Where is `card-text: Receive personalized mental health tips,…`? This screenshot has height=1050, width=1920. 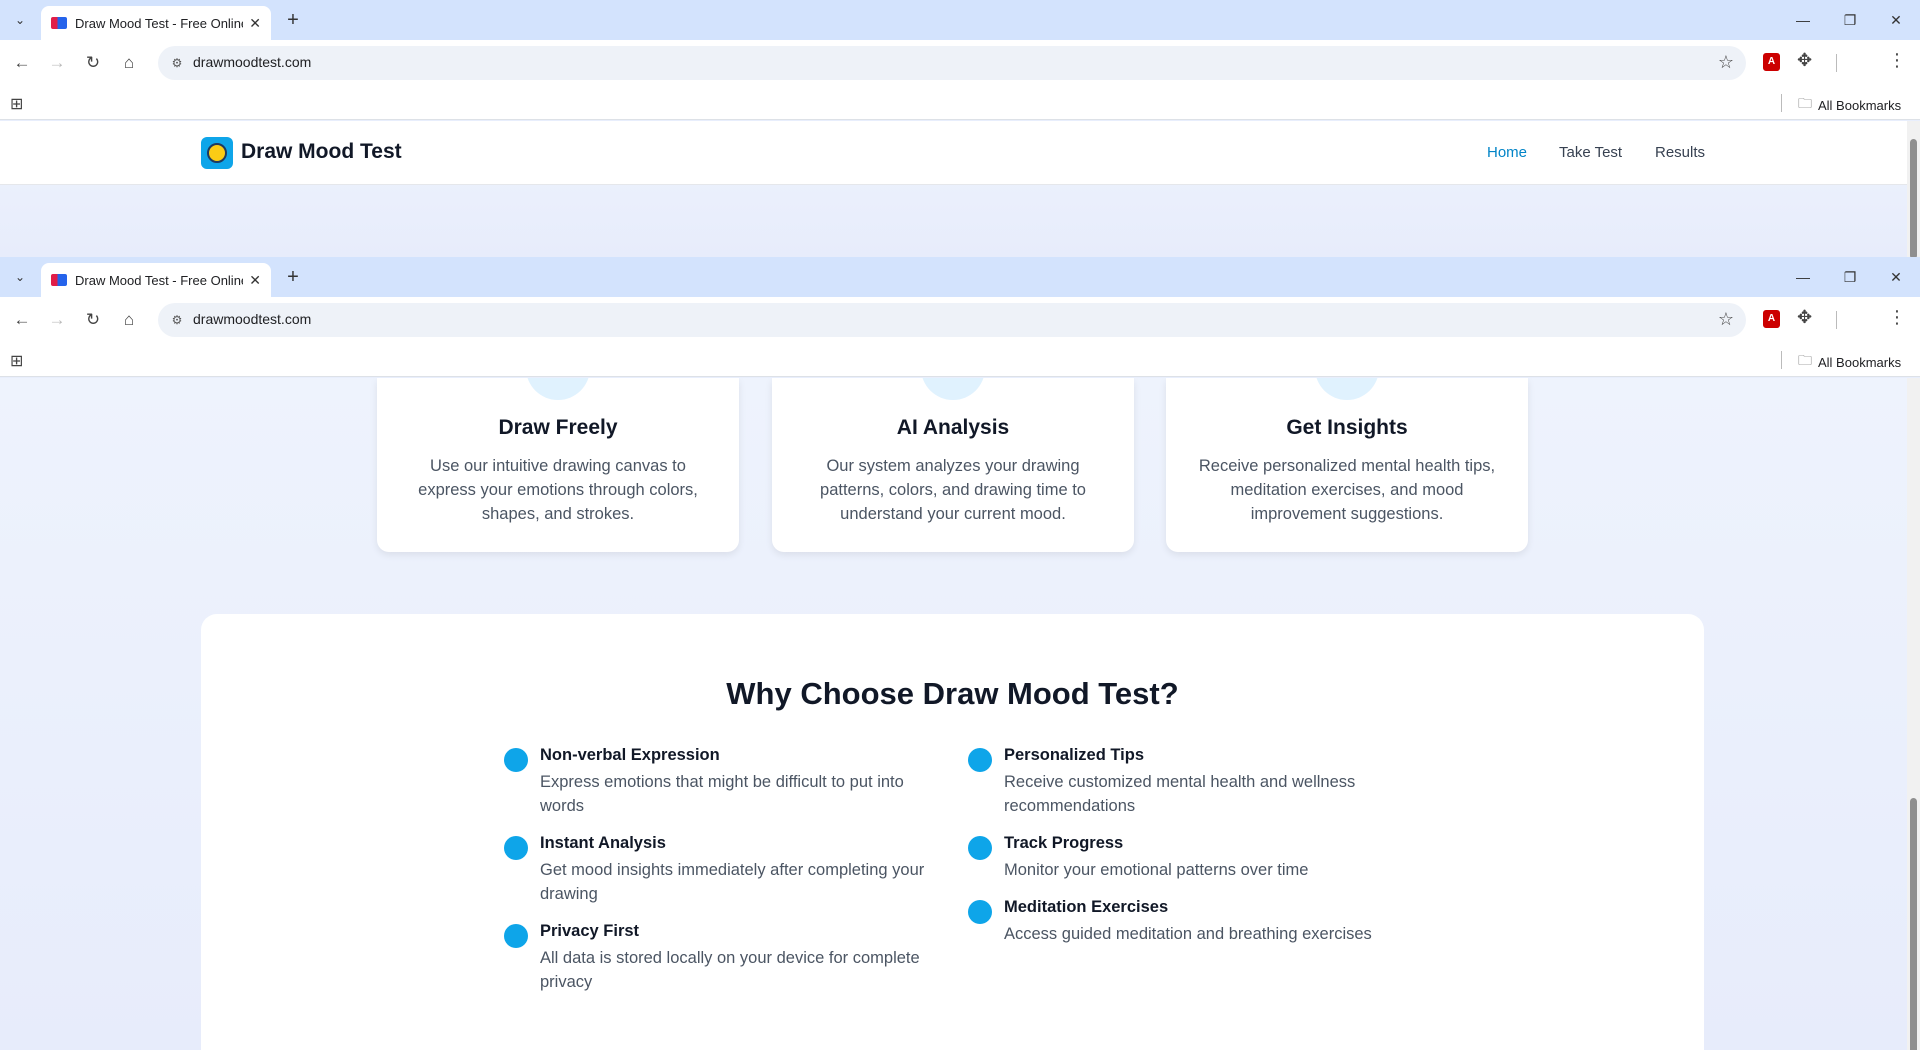
card-text: Receive personalized mental health tips,… is located at coordinates (1347, 490).